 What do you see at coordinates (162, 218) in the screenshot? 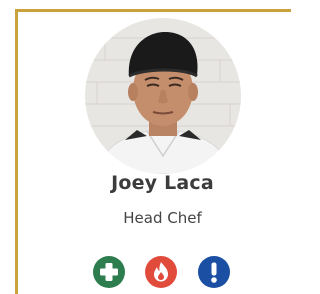
I see `profile-role: Head Chef` at bounding box center [162, 218].